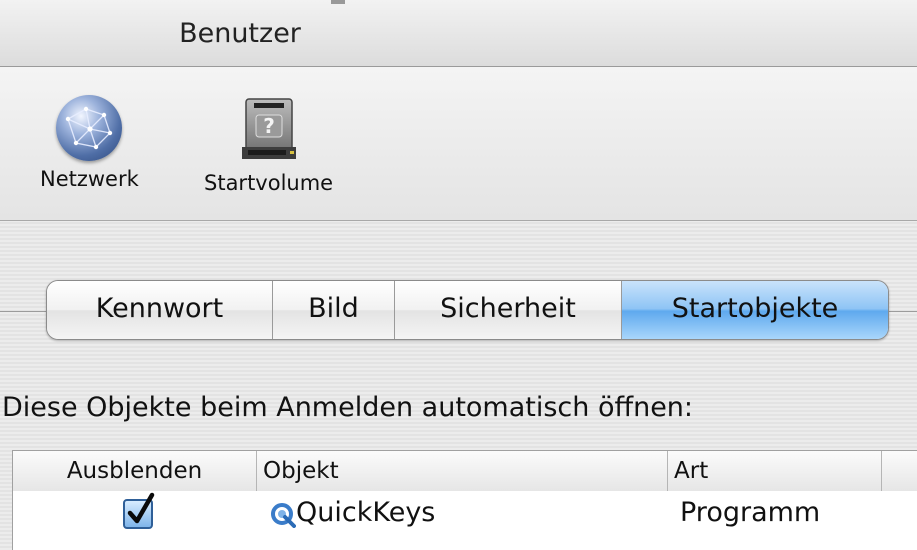  I want to click on toolbar-label-netzwerk: Netzwerk, so click(89, 179).